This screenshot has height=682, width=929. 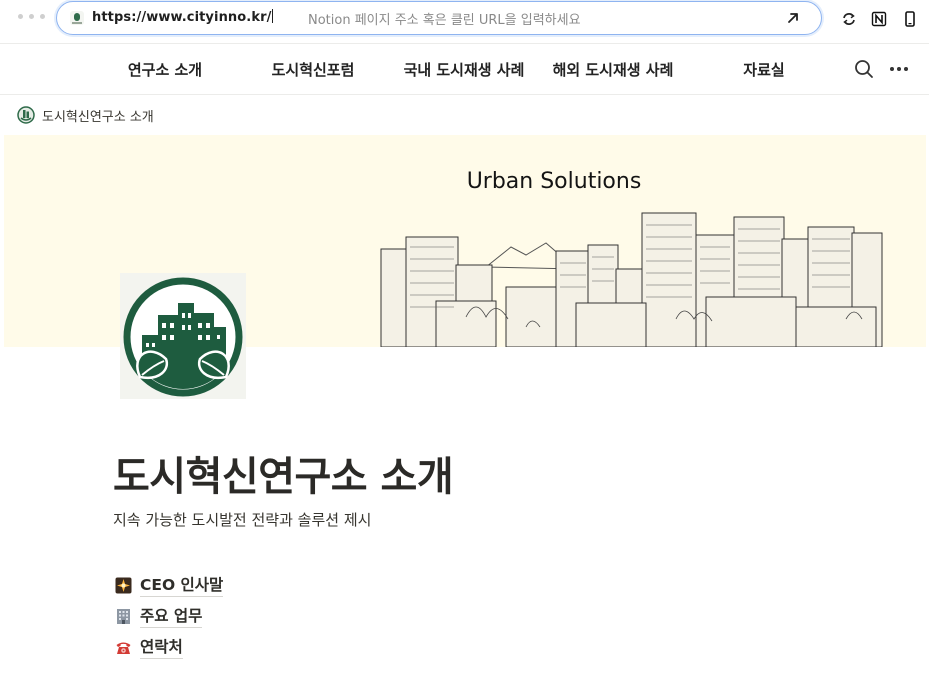 What do you see at coordinates (31, 16) in the screenshot?
I see `window-dots` at bounding box center [31, 16].